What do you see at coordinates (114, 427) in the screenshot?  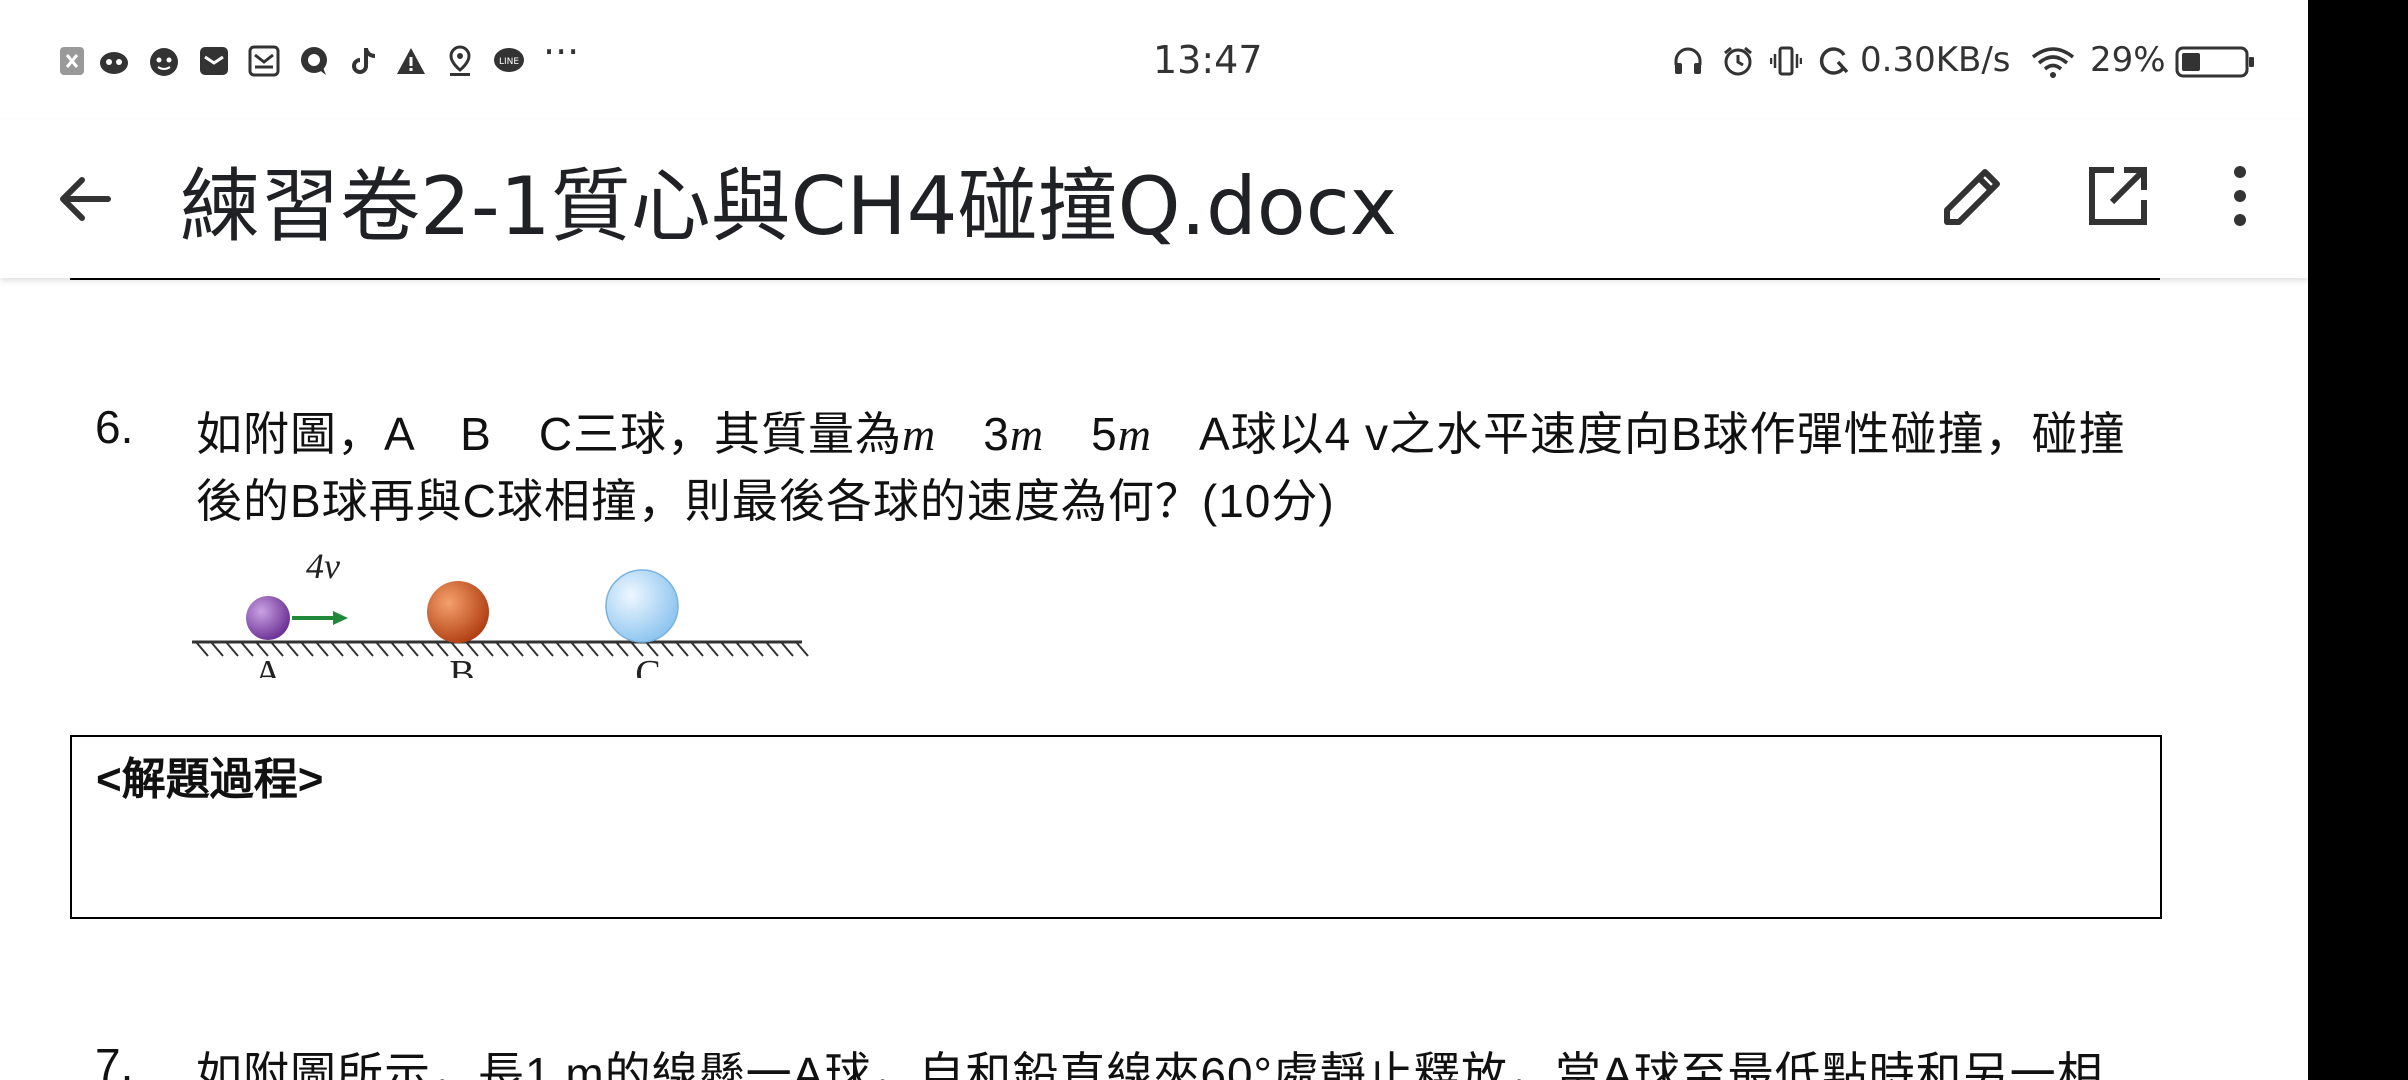 I see `question-6-number: 6.` at bounding box center [114, 427].